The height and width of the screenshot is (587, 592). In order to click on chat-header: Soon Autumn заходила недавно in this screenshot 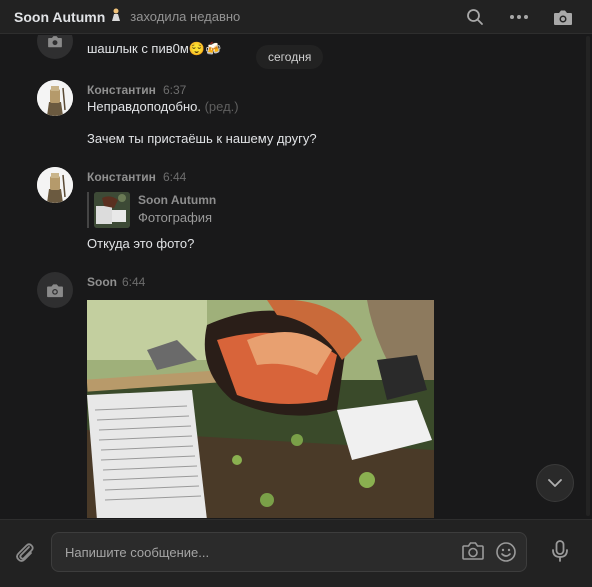, I will do `click(296, 17)`.